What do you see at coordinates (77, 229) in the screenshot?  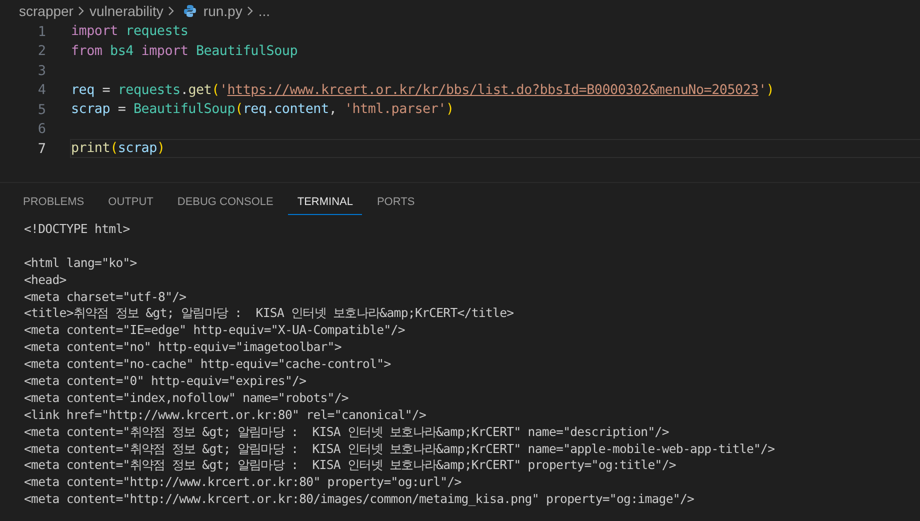 I see `terminal-output-line: <!DOCTYPE html>` at bounding box center [77, 229].